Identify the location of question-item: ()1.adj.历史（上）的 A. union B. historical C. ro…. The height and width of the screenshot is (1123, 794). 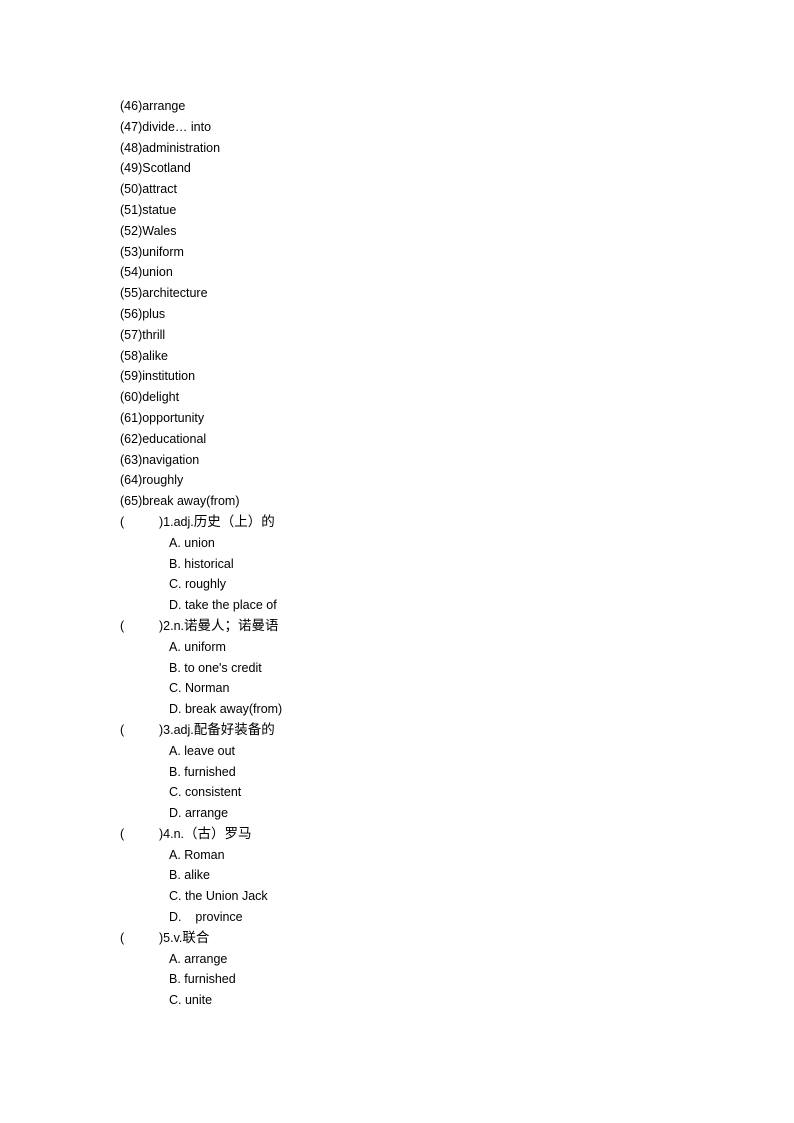
(400, 564).